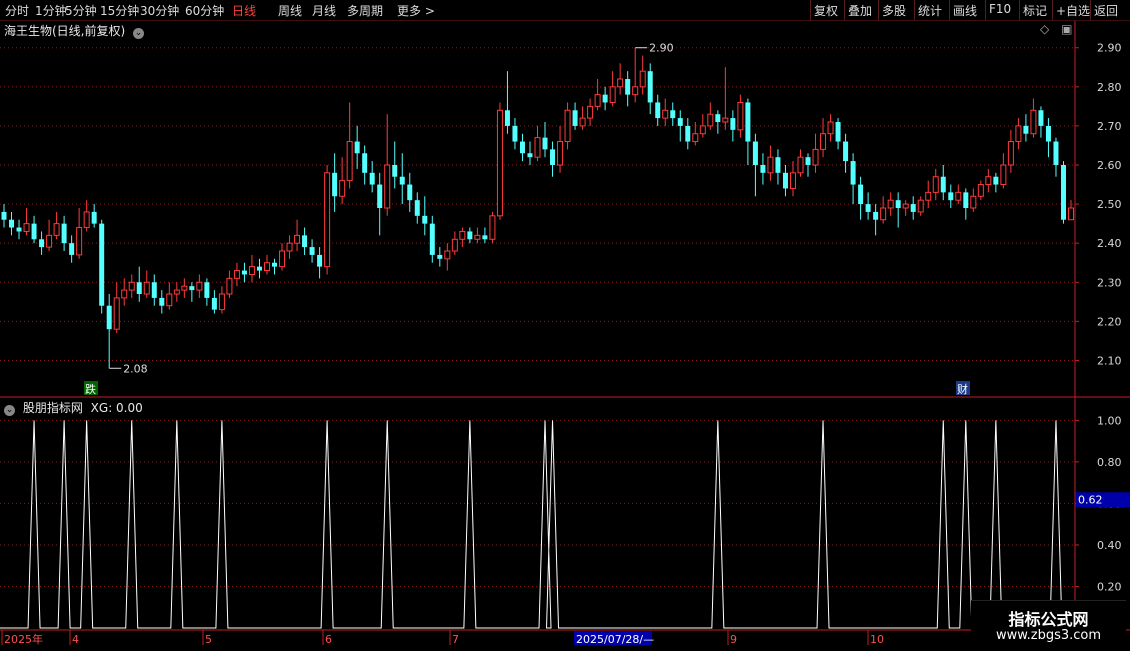 Image resolution: width=1130 pixels, height=651 pixels. I want to click on tool-button-7: +自选, so click(1073, 10).